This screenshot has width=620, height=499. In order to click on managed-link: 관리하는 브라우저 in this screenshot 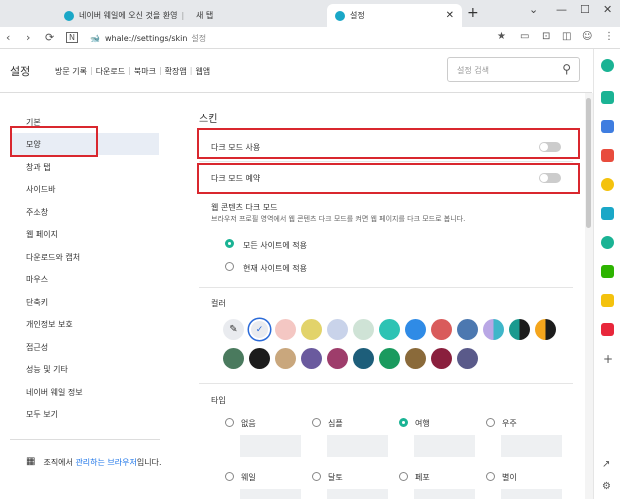, I will do `click(105, 462)`.